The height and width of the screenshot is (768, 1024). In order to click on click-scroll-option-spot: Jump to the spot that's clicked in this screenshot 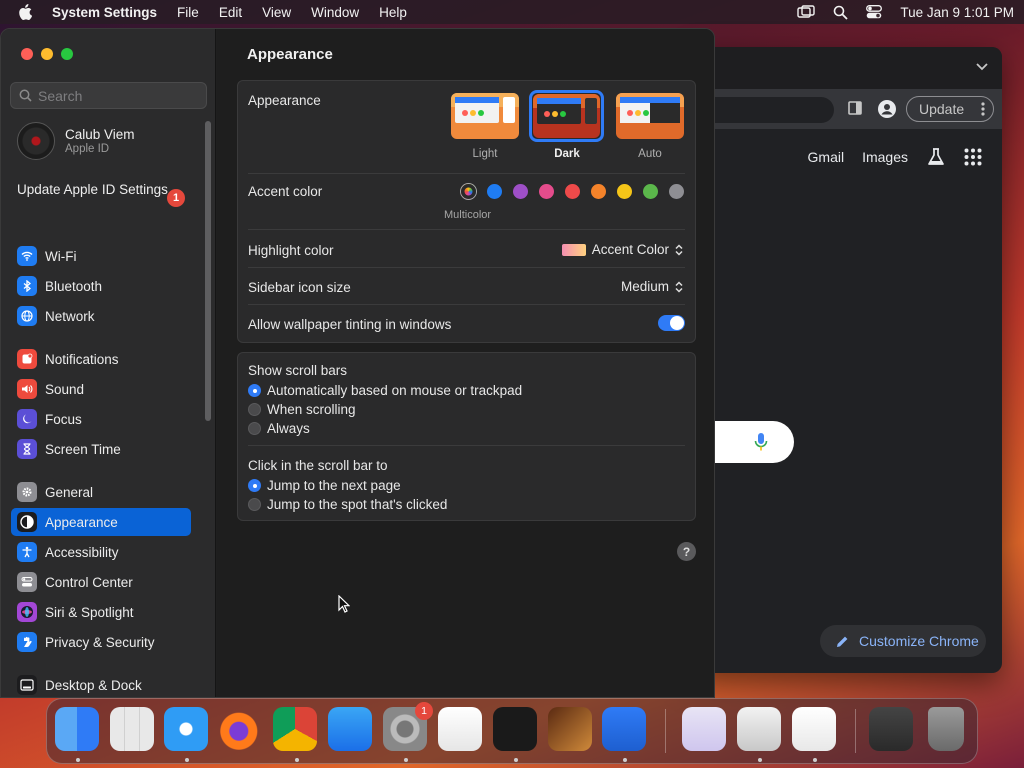, I will do `click(347, 504)`.